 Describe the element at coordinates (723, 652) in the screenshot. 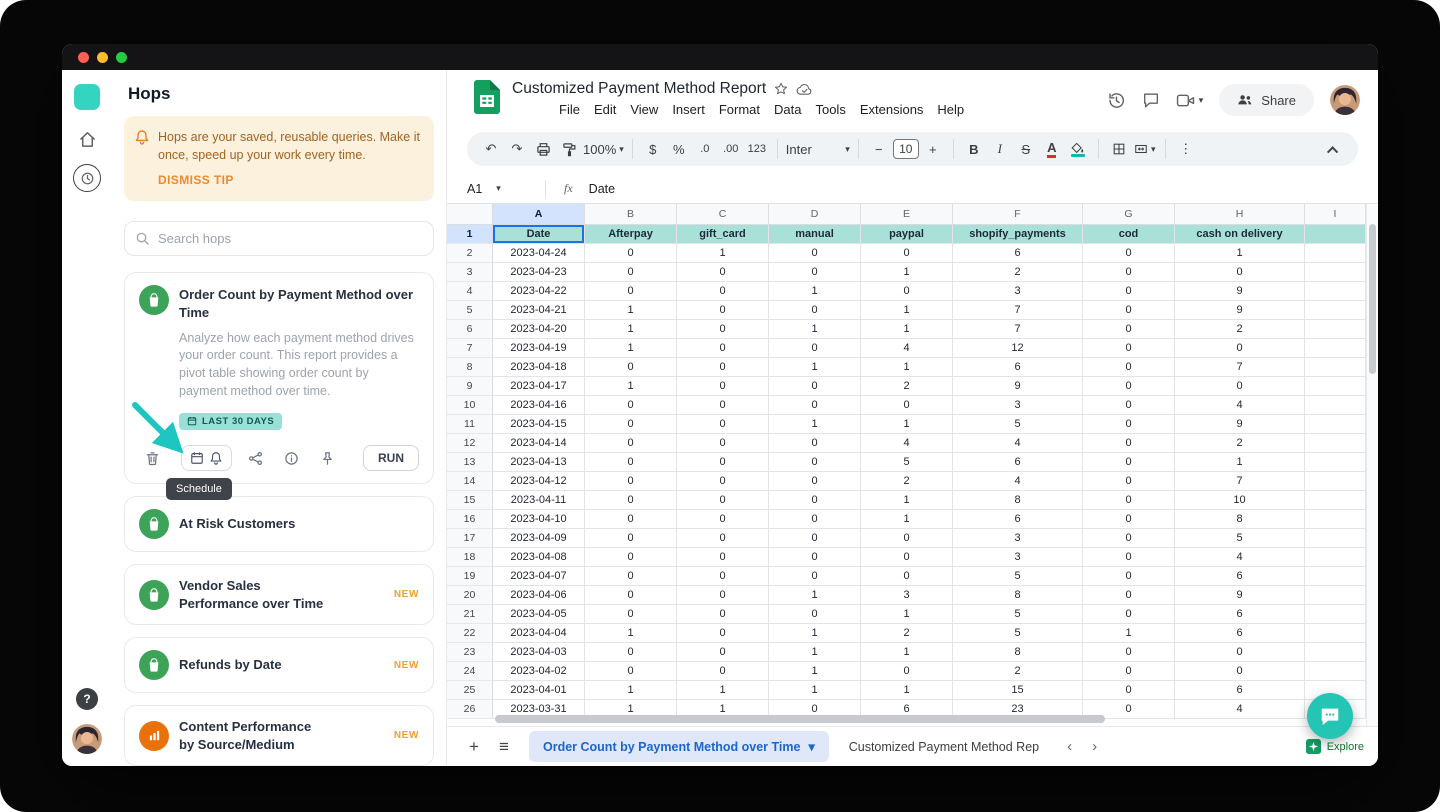

I see `cell-C23: 0` at that location.